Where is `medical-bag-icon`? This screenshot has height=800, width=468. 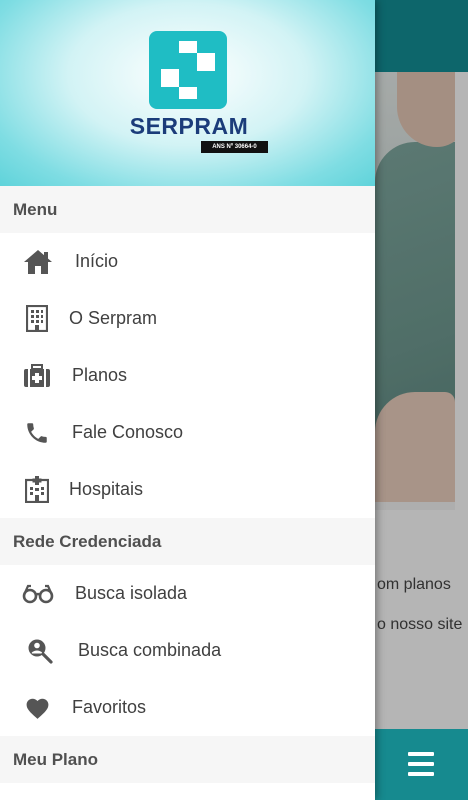 medical-bag-icon is located at coordinates (37, 376).